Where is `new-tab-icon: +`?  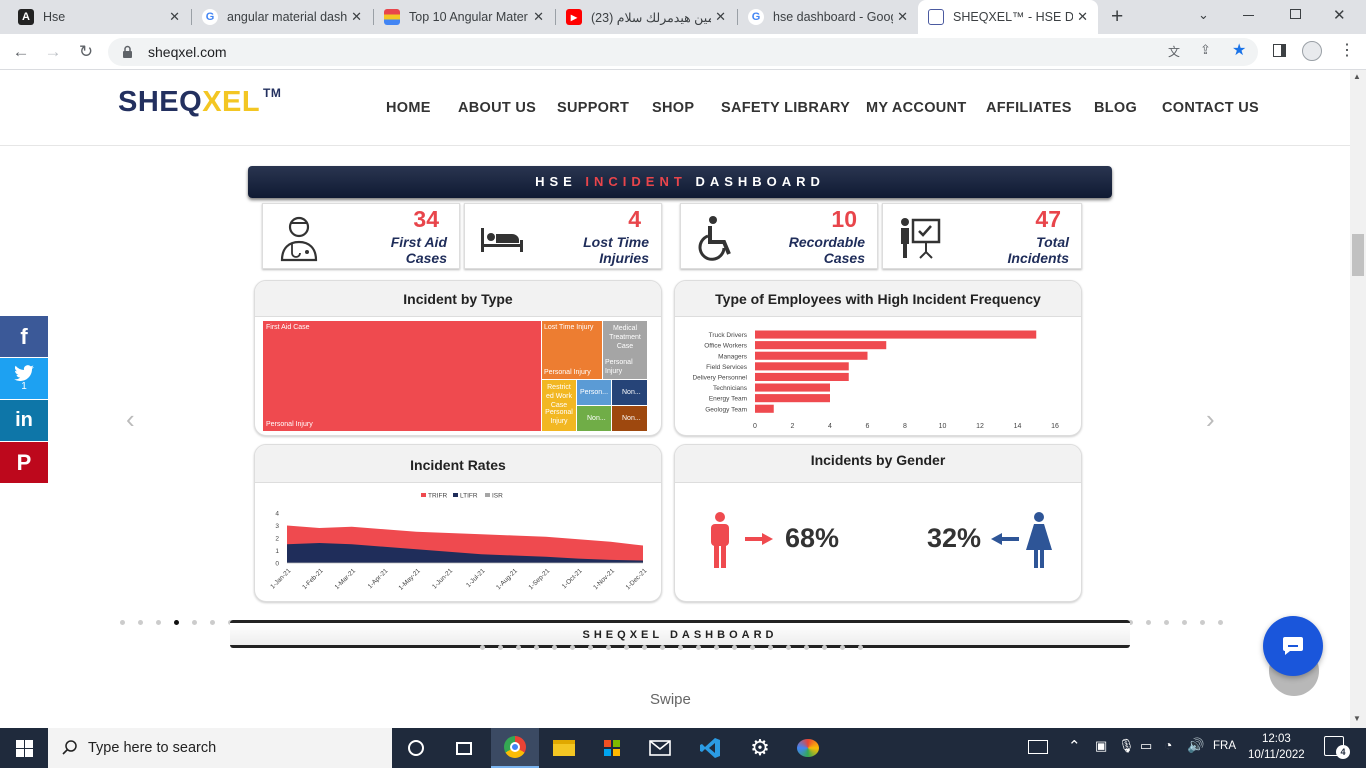
new-tab-icon: + is located at coordinates (1117, 17).